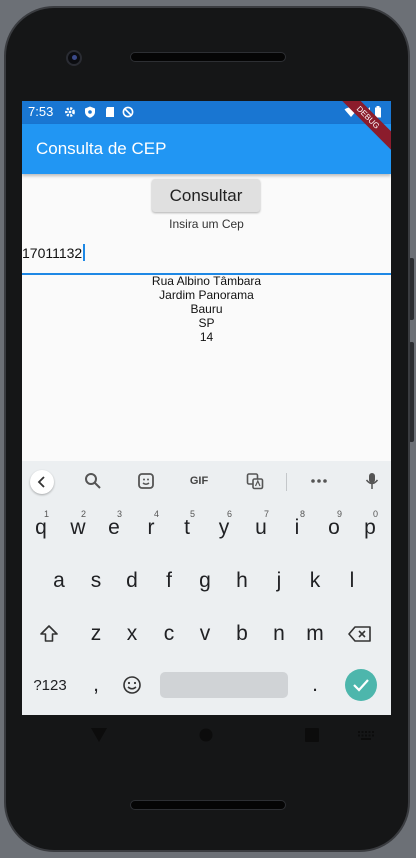 The width and height of the screenshot is (416, 858). I want to click on text-cursor, so click(84, 252).